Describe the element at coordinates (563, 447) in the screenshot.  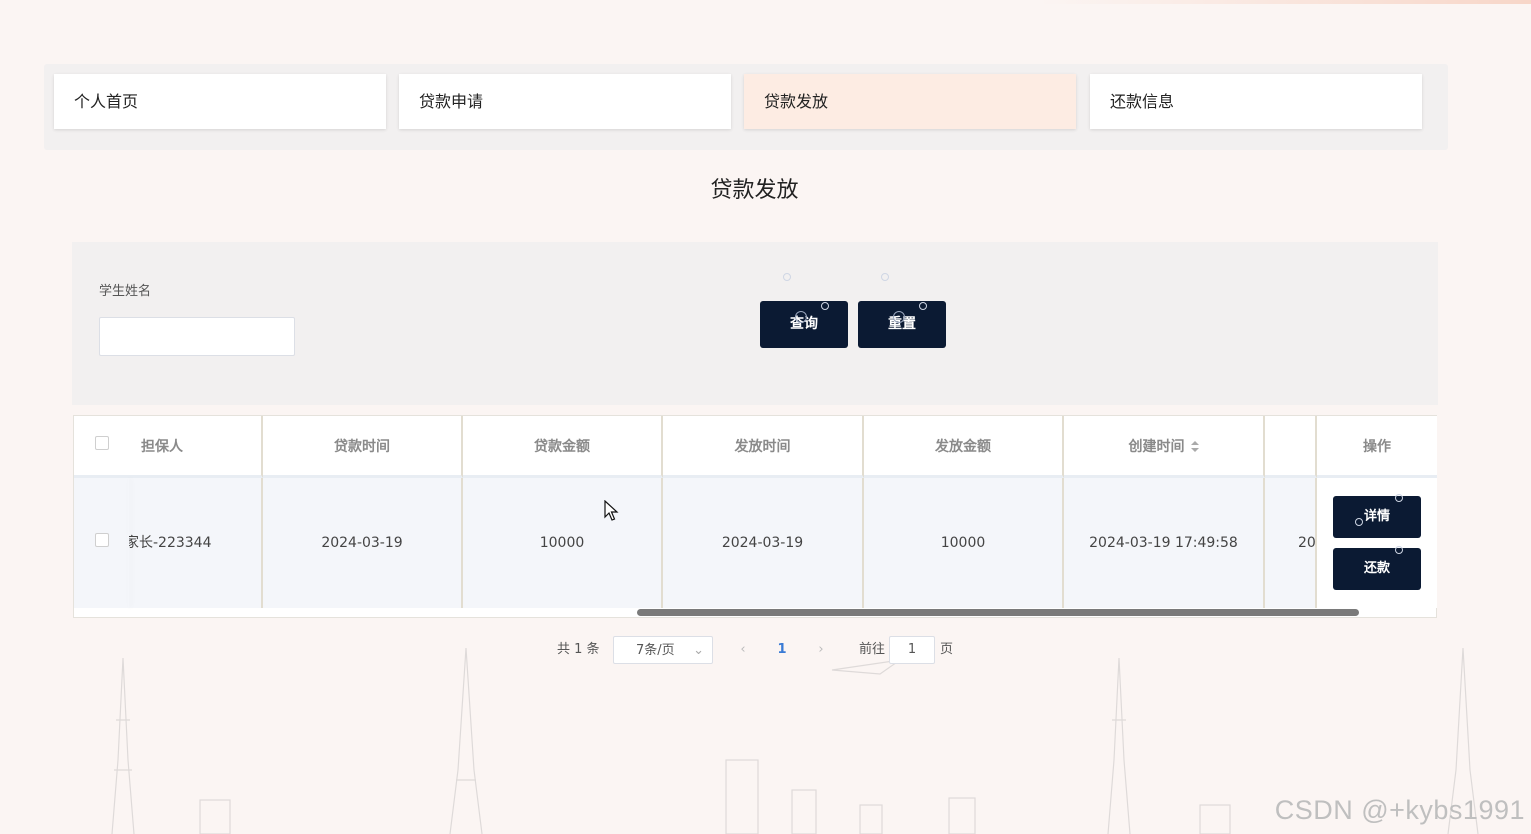
I see `header-loan-amount: 贷款金额` at that location.